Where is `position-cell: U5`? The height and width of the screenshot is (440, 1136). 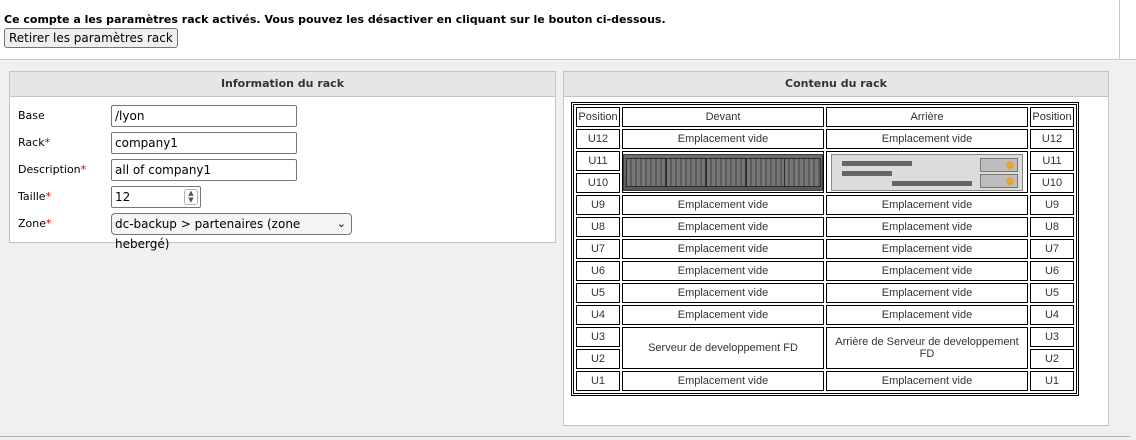
position-cell: U5 is located at coordinates (598, 293).